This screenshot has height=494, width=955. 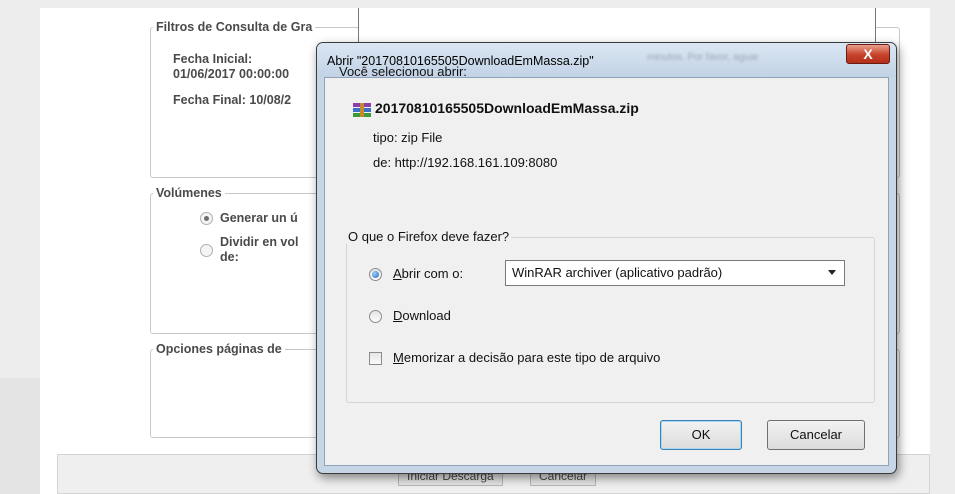 I want to click on volumes-legend: Volúmenes, so click(x=189, y=193).